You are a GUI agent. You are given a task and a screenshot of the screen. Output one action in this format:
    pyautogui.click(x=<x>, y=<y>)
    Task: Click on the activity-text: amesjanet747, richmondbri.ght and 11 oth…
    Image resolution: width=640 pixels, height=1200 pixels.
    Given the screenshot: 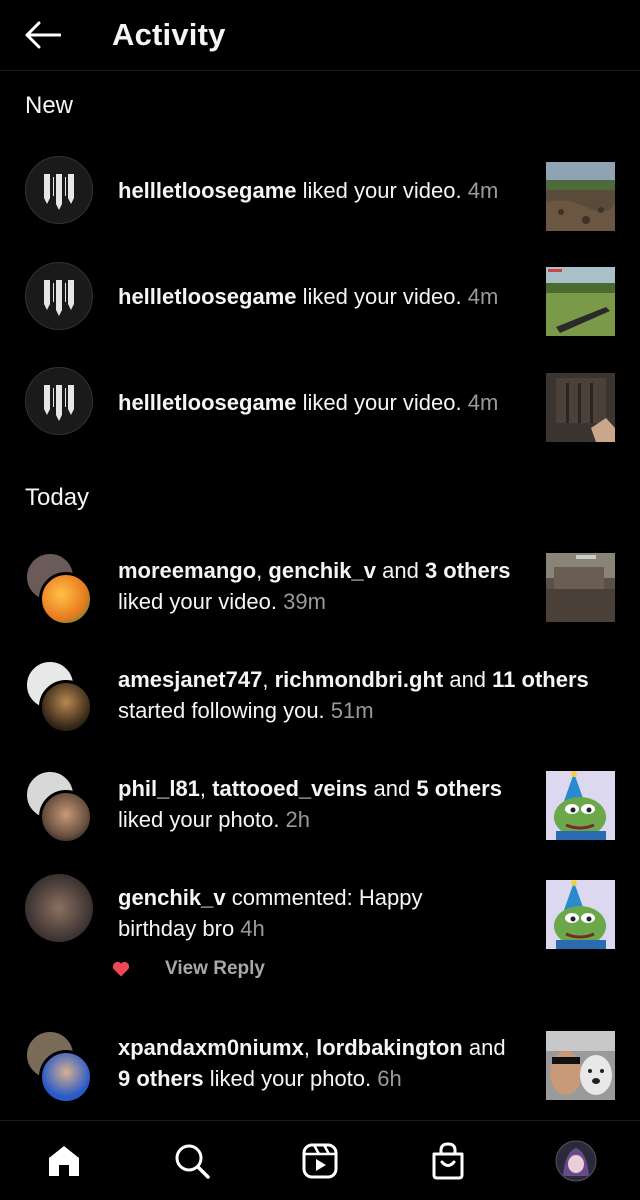 What is the action you would take?
    pyautogui.click(x=353, y=695)
    